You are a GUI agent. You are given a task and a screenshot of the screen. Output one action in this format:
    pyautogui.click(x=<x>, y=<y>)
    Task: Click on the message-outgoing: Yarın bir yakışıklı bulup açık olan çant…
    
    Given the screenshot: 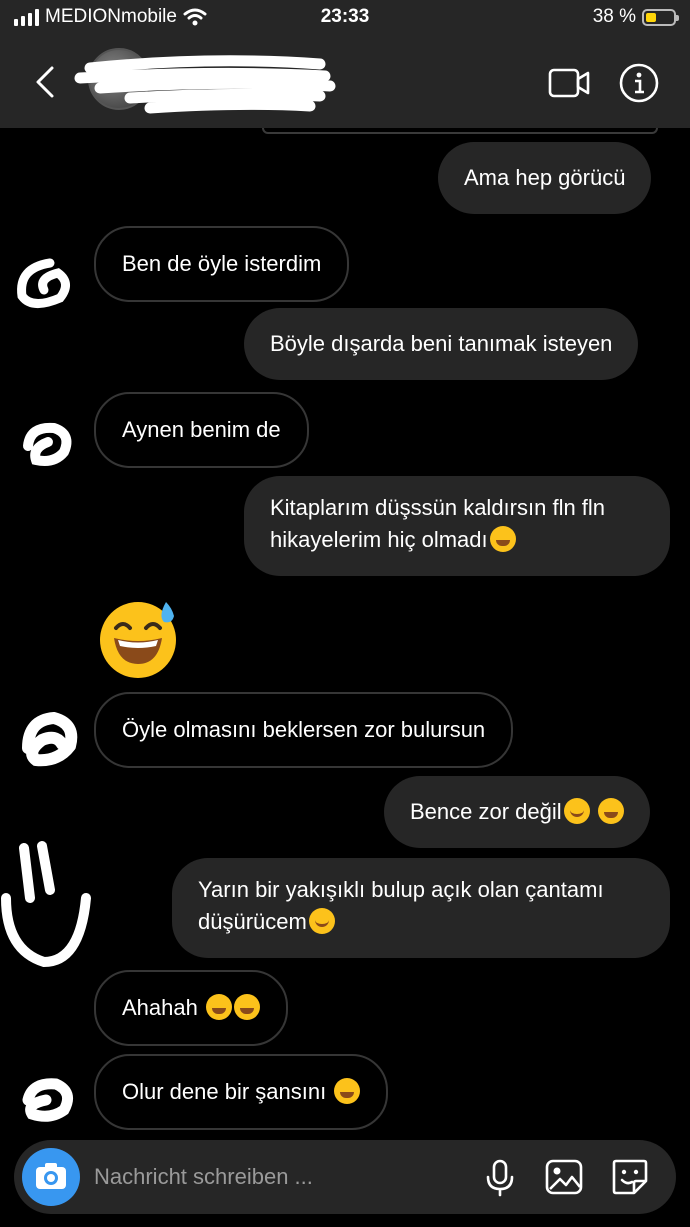 What is the action you would take?
    pyautogui.click(x=421, y=908)
    